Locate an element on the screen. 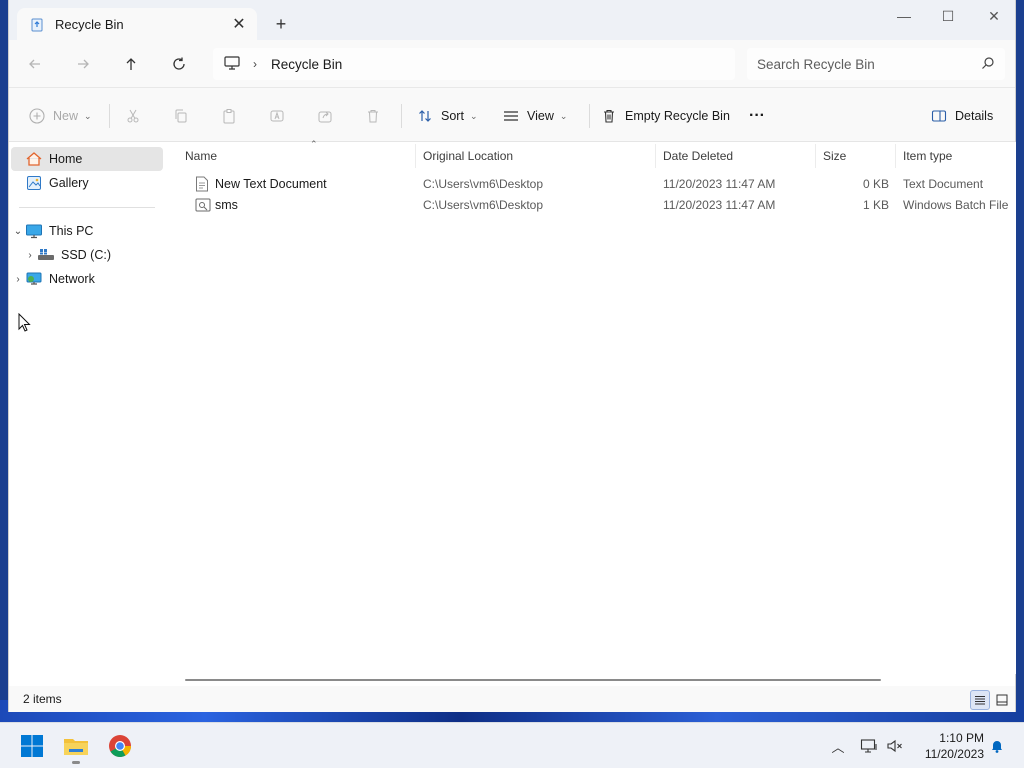 This screenshot has width=1024, height=768. tab-close-button: ✕ is located at coordinates (239, 24).